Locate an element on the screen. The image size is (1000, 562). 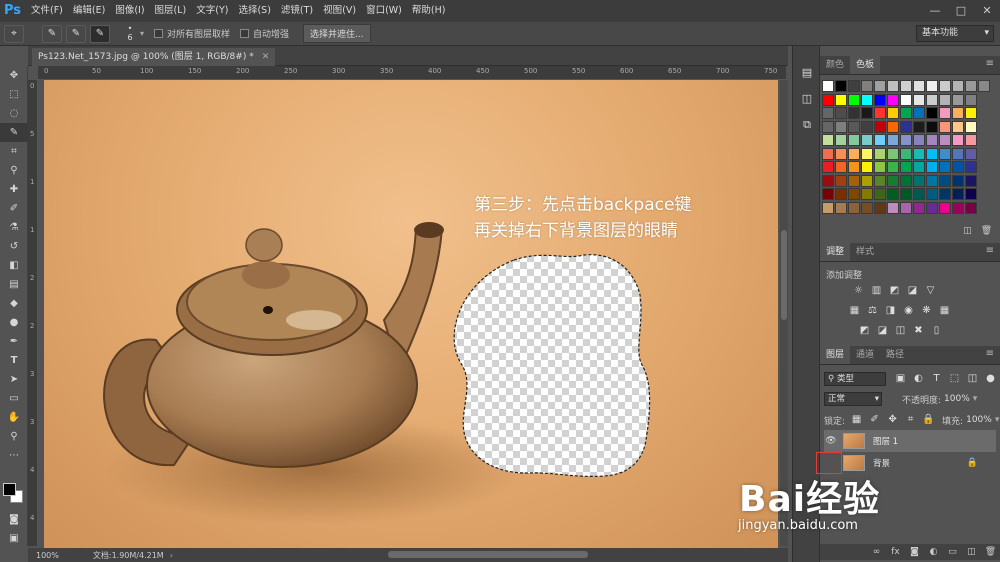
smart-filter-icon: ◫ is located at coordinates (972, 379).